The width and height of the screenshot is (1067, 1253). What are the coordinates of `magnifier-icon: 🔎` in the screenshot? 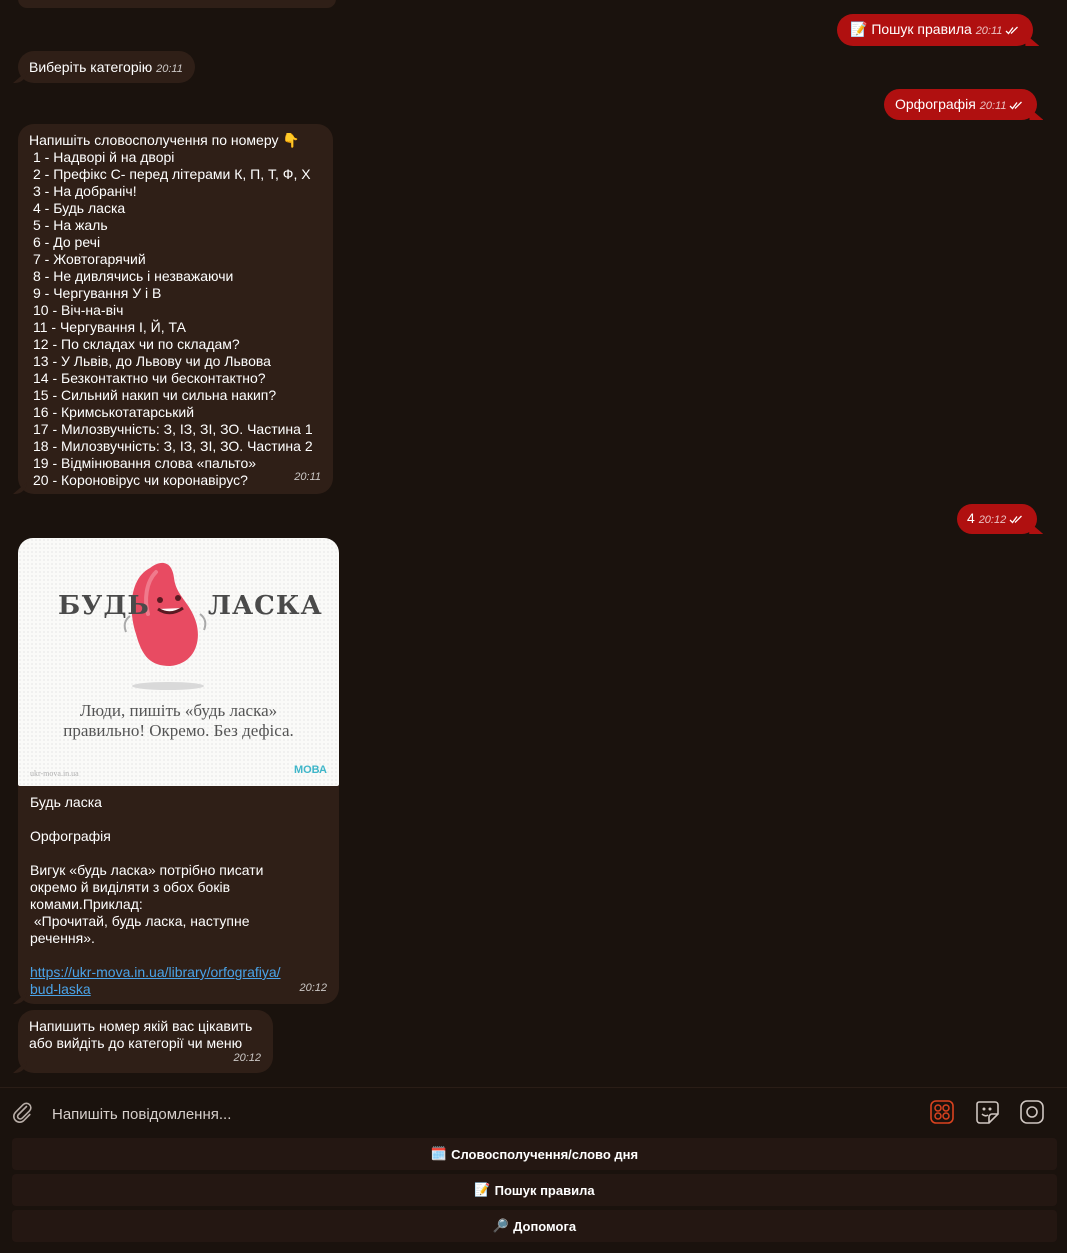 It's located at (501, 1225).